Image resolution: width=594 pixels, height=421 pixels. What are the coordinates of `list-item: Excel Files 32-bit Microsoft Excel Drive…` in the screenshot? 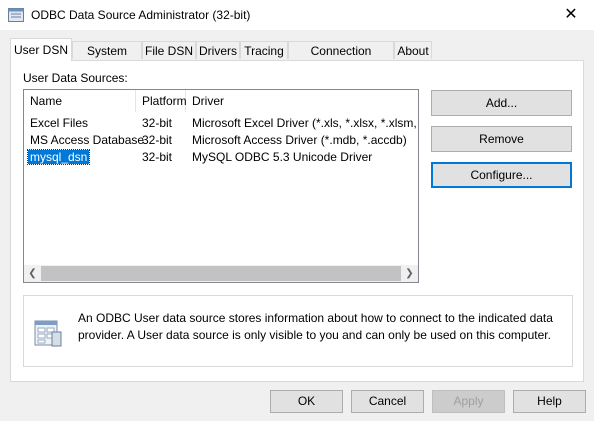 It's located at (221, 123).